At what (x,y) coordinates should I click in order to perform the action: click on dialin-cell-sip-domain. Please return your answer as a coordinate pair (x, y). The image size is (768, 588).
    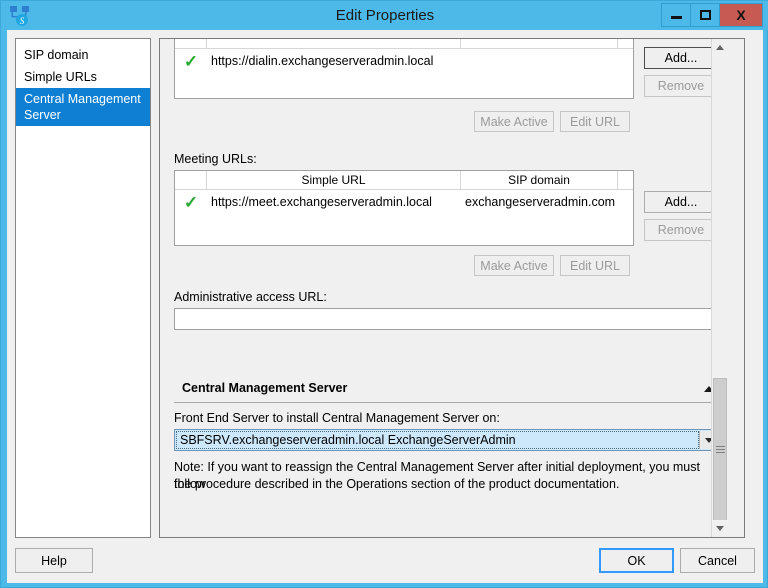
    Looking at the image, I should click on (539, 61).